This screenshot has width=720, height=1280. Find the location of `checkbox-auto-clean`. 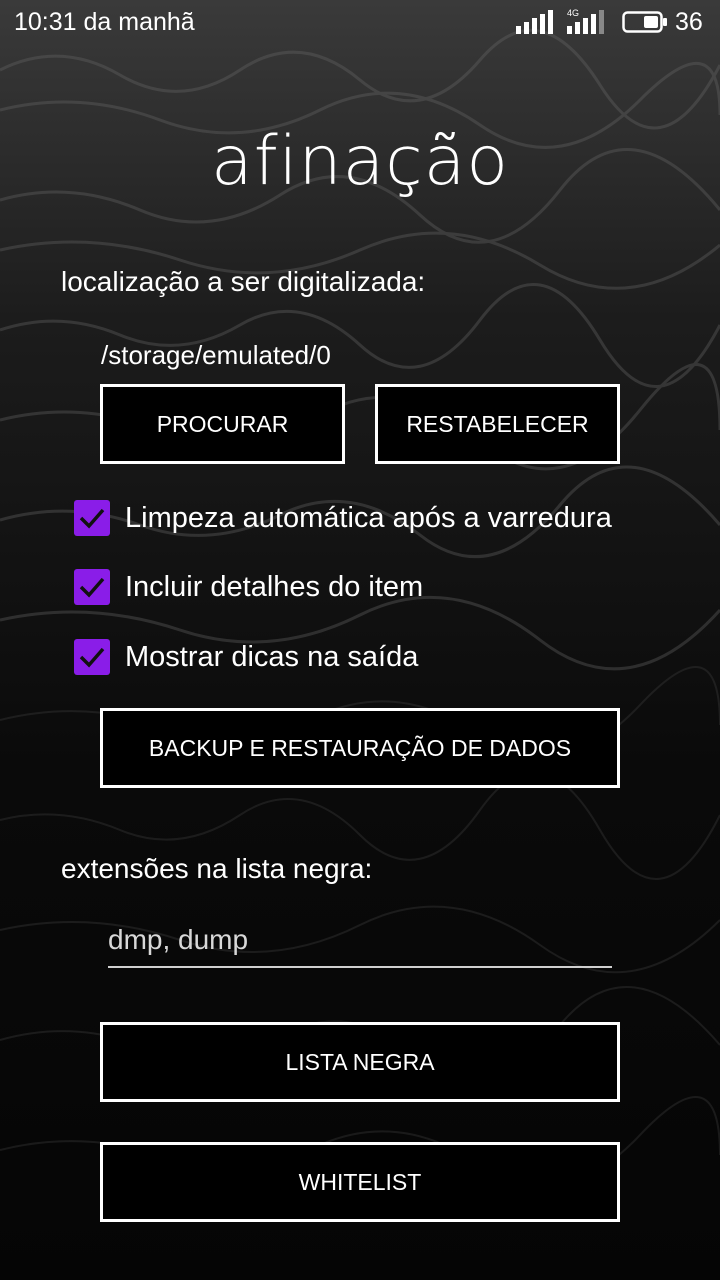

checkbox-auto-clean is located at coordinates (92, 518).